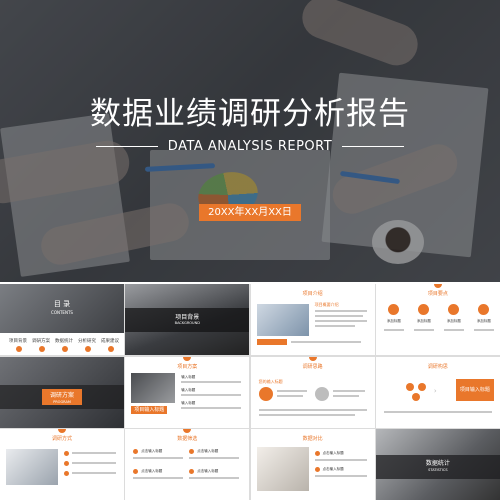 The height and width of the screenshot is (500, 500). I want to click on slide-thumbnail-program: 调研方案 PROGRAM, so click(62, 392).